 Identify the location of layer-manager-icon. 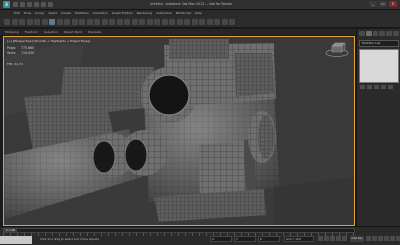
(179, 22).